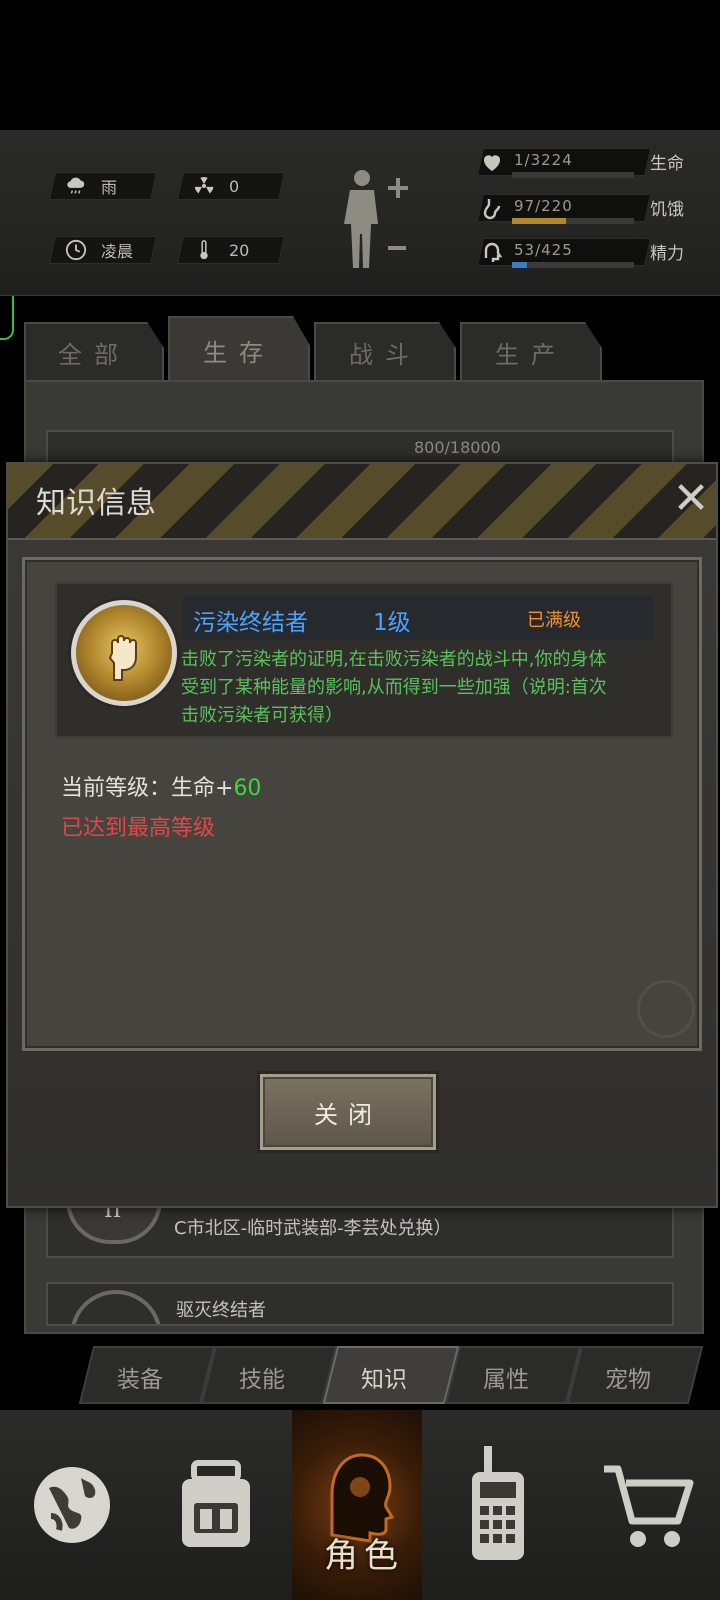 This screenshot has height=1600, width=720. I want to click on energy-label: 精力, so click(667, 254).